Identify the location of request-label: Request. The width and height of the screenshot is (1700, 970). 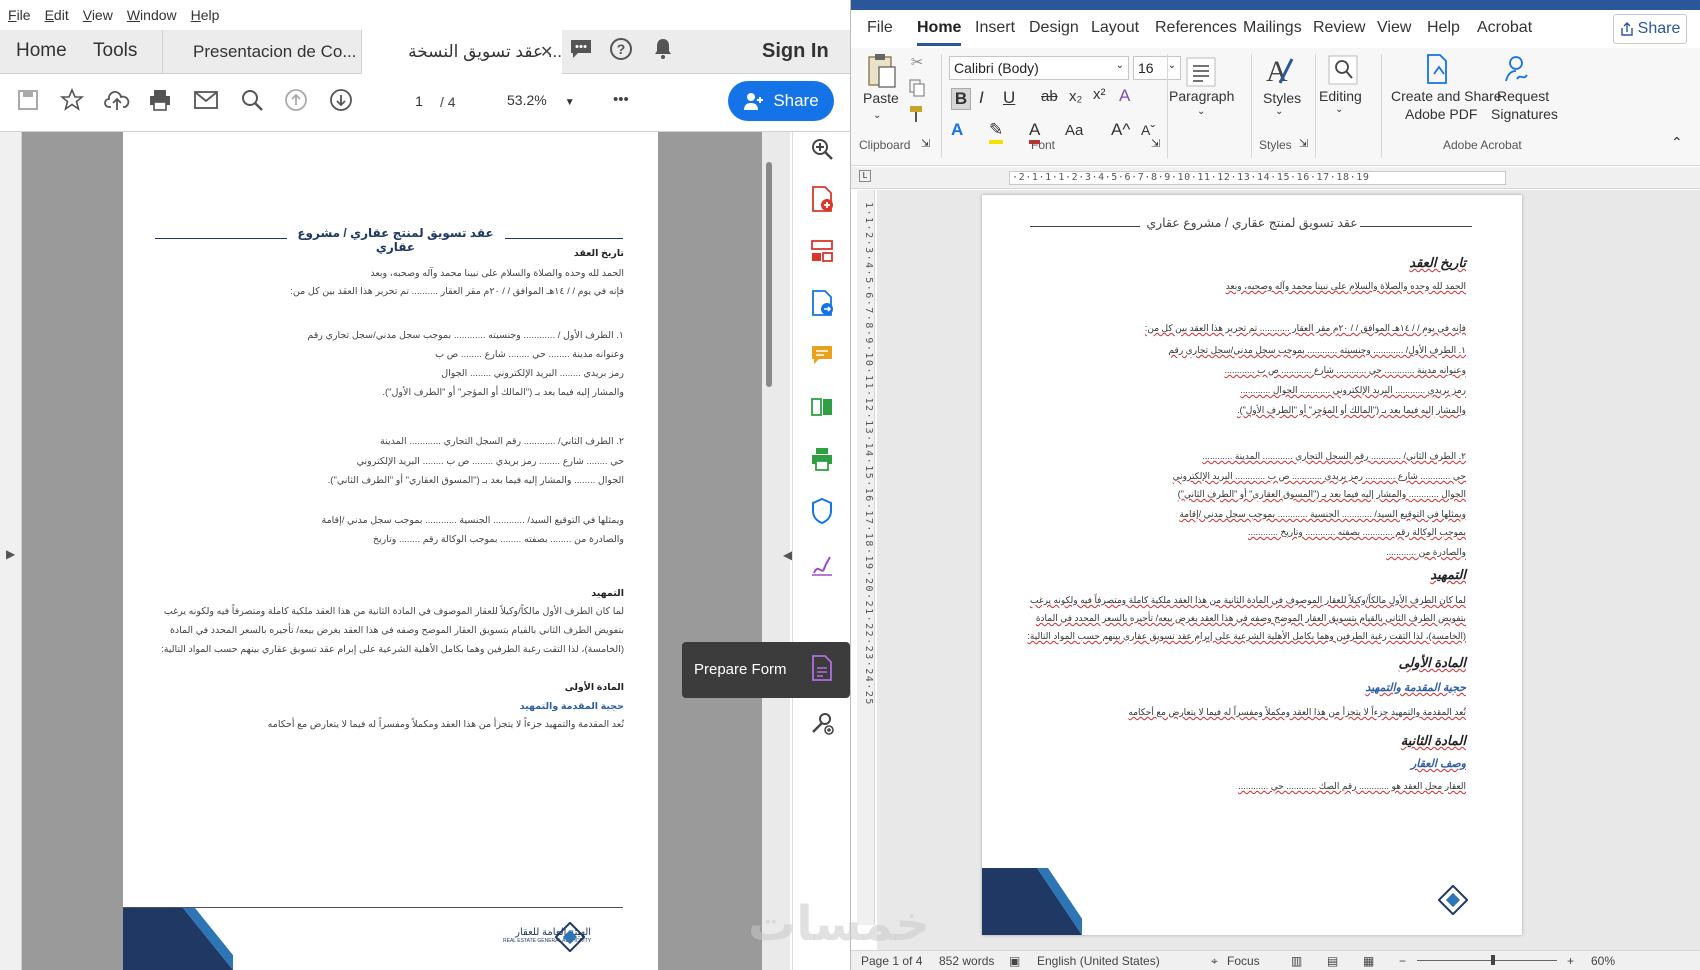
(1523, 96).